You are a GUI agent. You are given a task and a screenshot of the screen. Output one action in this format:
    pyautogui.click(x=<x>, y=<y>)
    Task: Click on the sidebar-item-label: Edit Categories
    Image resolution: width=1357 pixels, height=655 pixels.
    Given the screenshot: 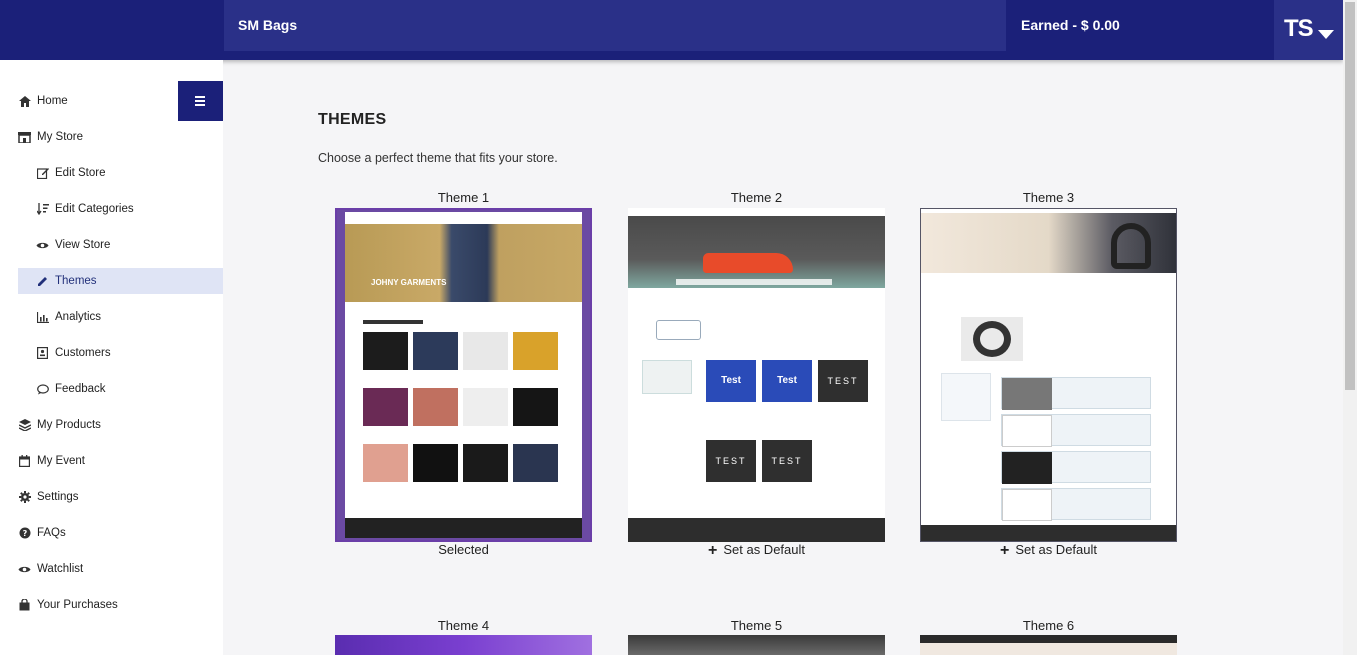 What is the action you would take?
    pyautogui.click(x=94, y=209)
    